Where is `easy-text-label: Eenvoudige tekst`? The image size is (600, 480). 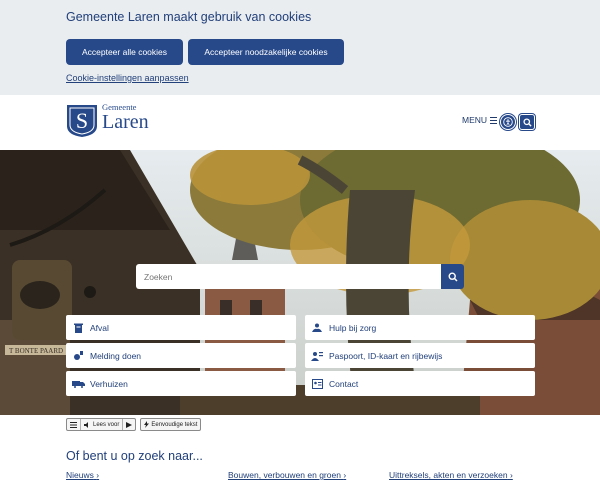
easy-text-label: Eenvoudige tekst is located at coordinates (174, 424).